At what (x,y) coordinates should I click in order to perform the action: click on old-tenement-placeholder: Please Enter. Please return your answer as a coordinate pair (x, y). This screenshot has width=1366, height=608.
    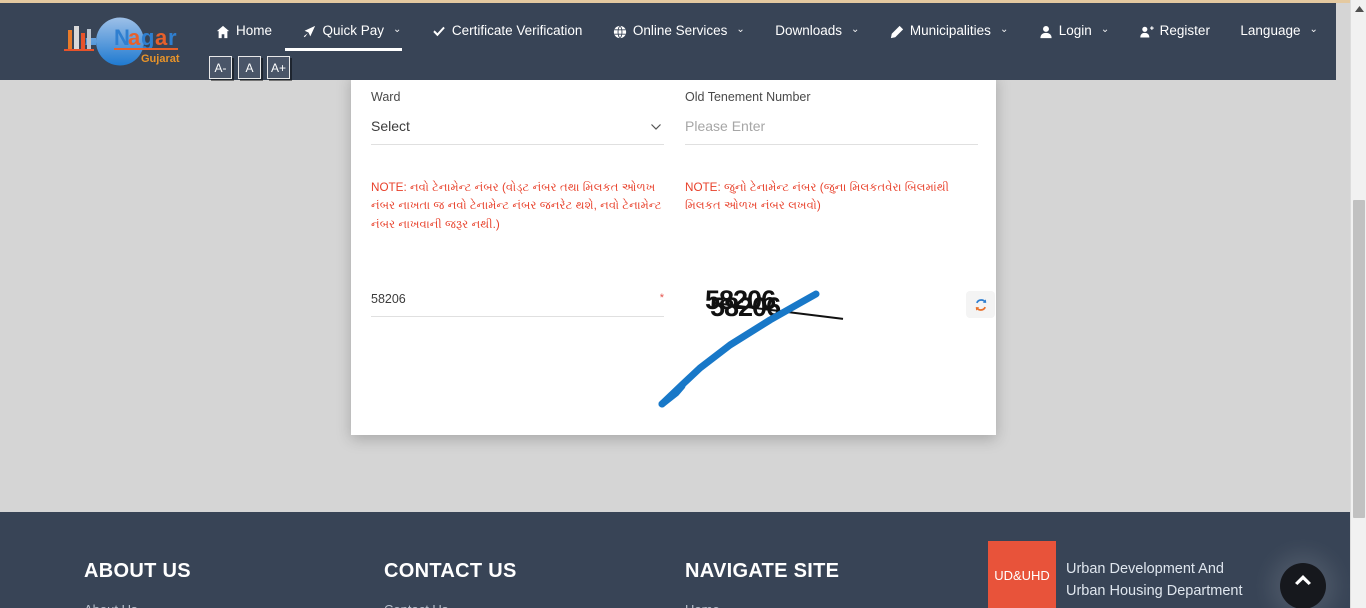
    Looking at the image, I should click on (725, 126).